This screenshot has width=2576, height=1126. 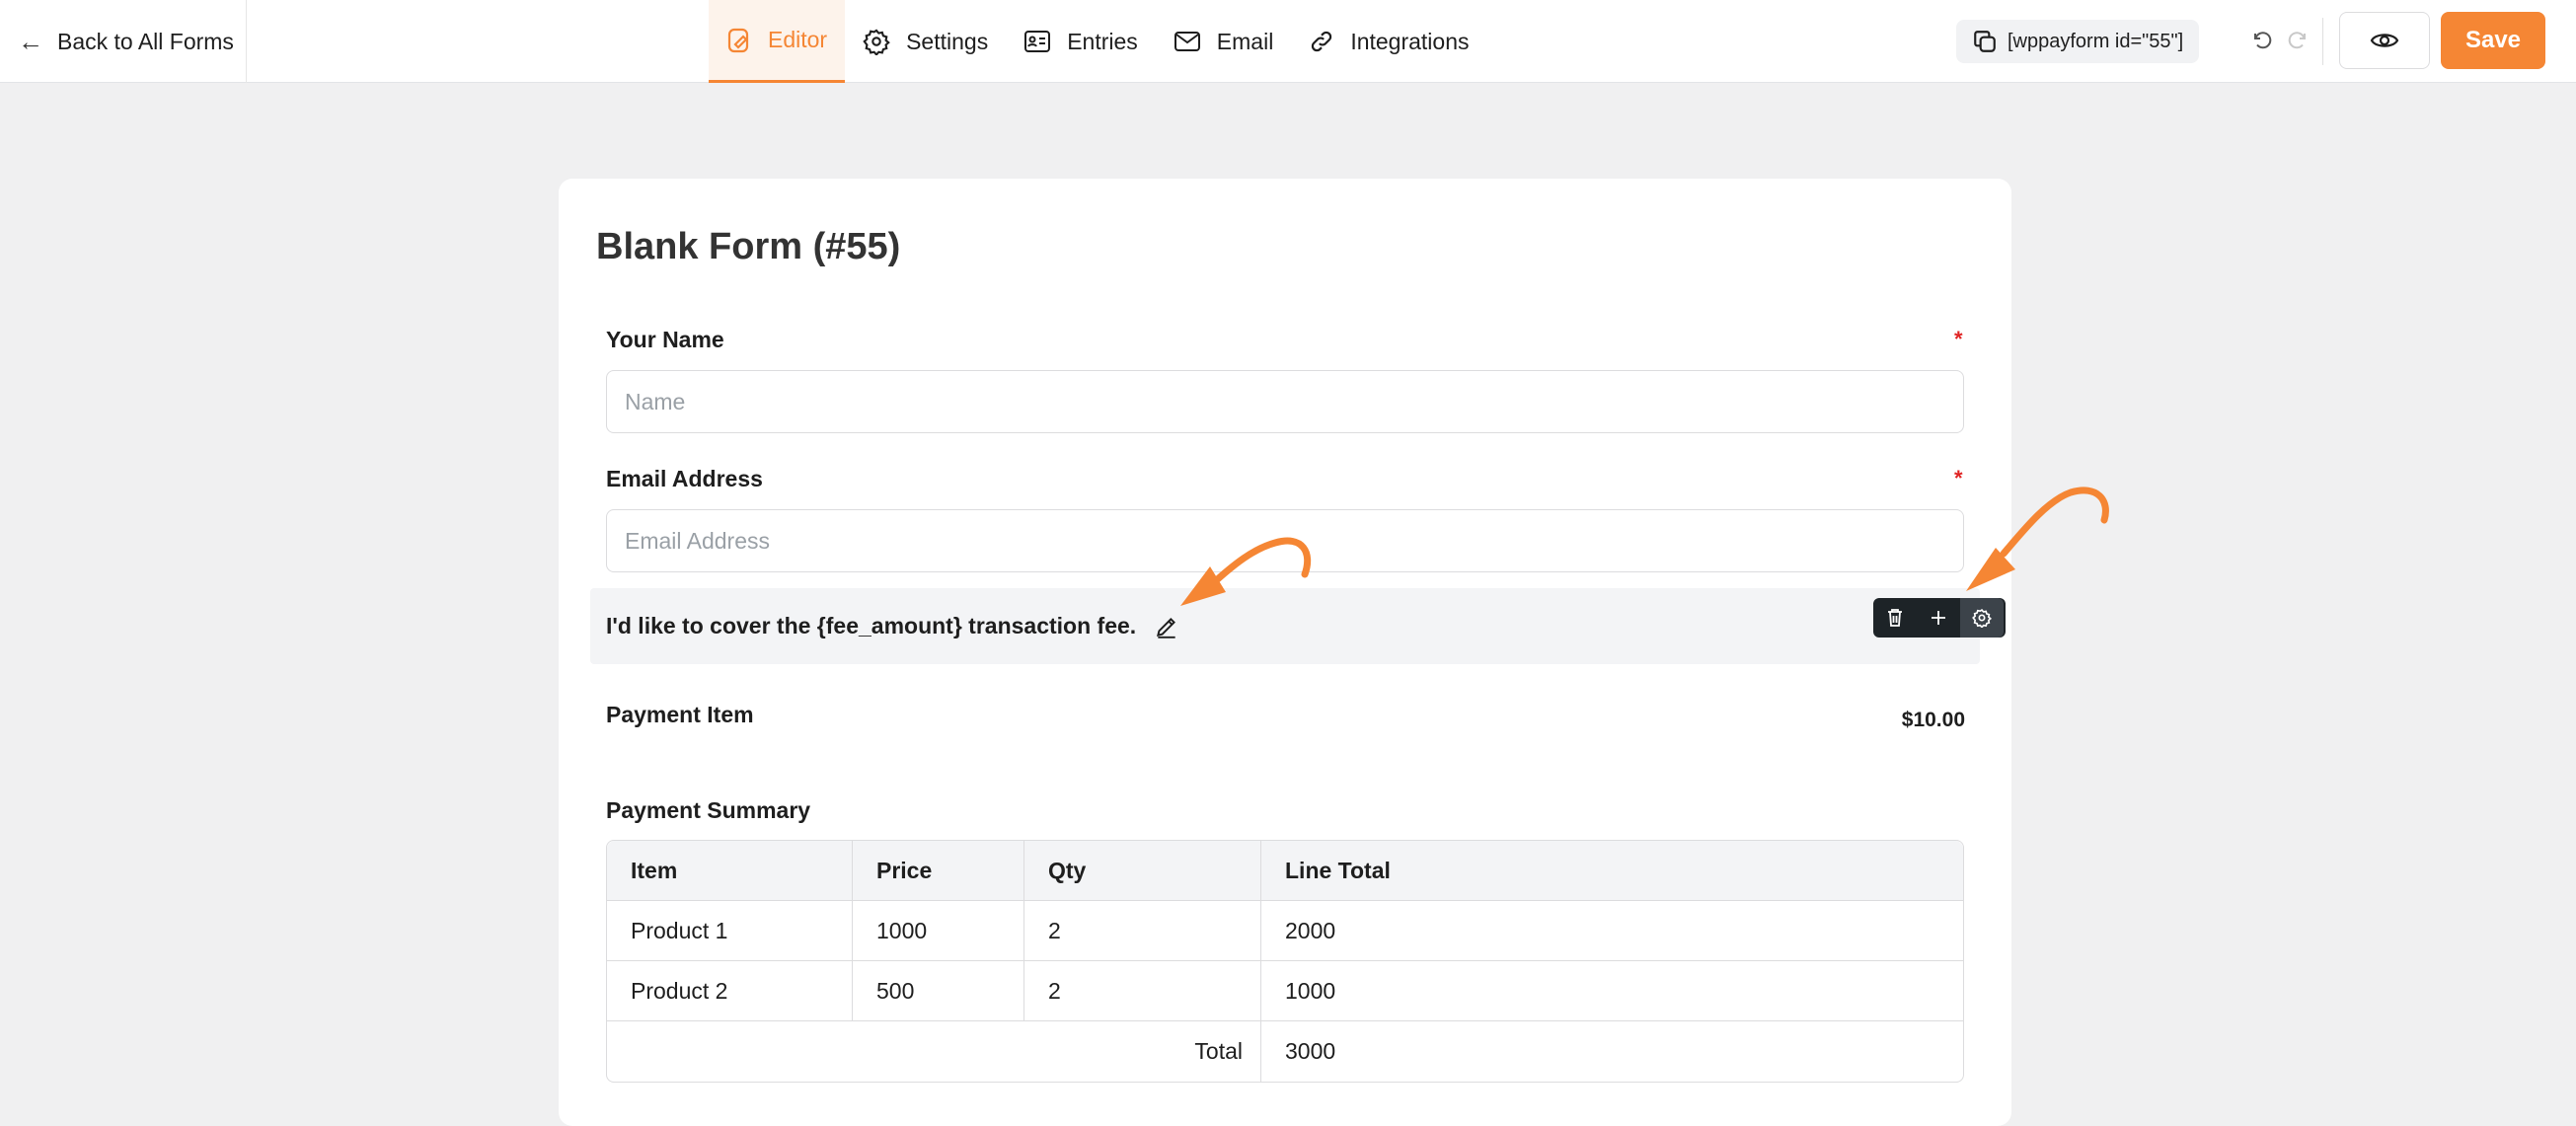 I want to click on cell-item: Product 1, so click(x=730, y=931).